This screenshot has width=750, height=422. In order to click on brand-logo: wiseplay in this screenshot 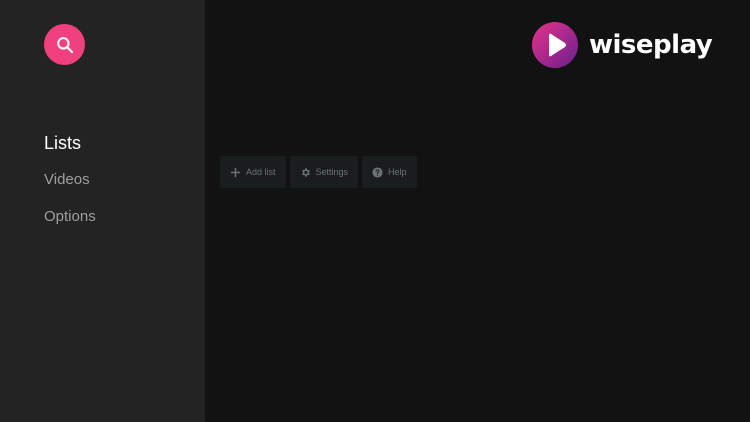, I will do `click(622, 45)`.